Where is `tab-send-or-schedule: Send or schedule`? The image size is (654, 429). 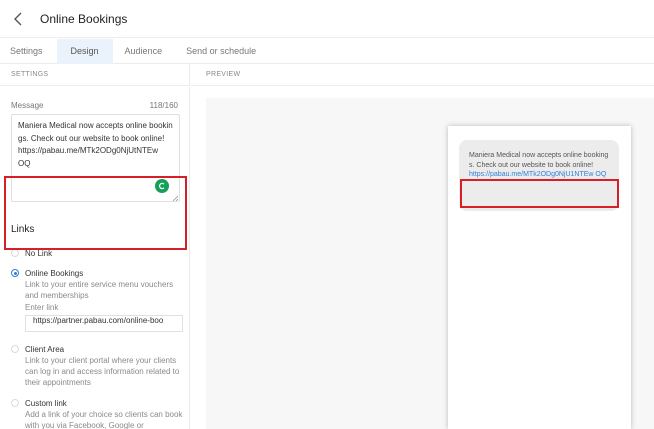 tab-send-or-schedule: Send or schedule is located at coordinates (221, 51).